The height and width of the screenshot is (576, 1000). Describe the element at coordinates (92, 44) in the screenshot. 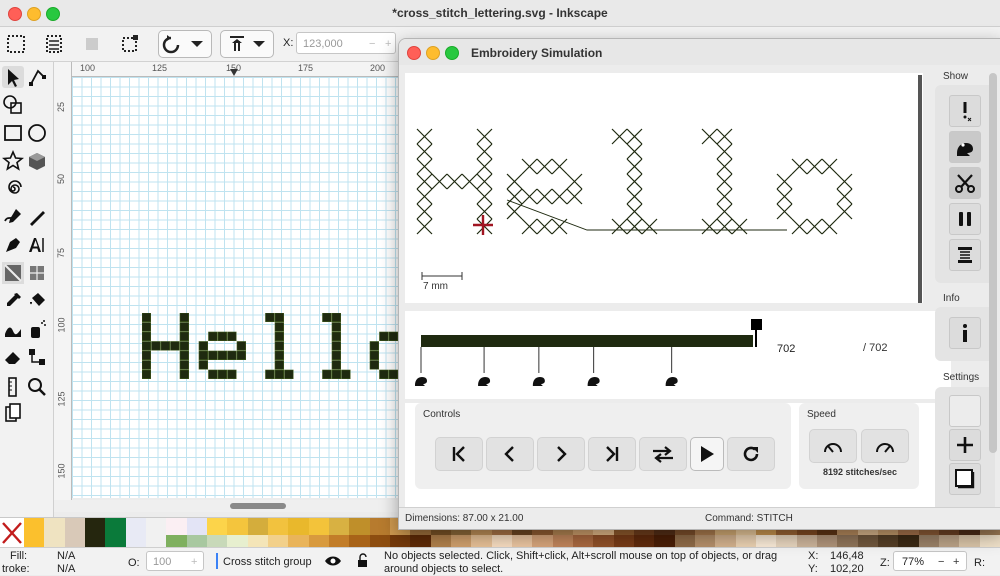

I see `deselect-icon` at that location.